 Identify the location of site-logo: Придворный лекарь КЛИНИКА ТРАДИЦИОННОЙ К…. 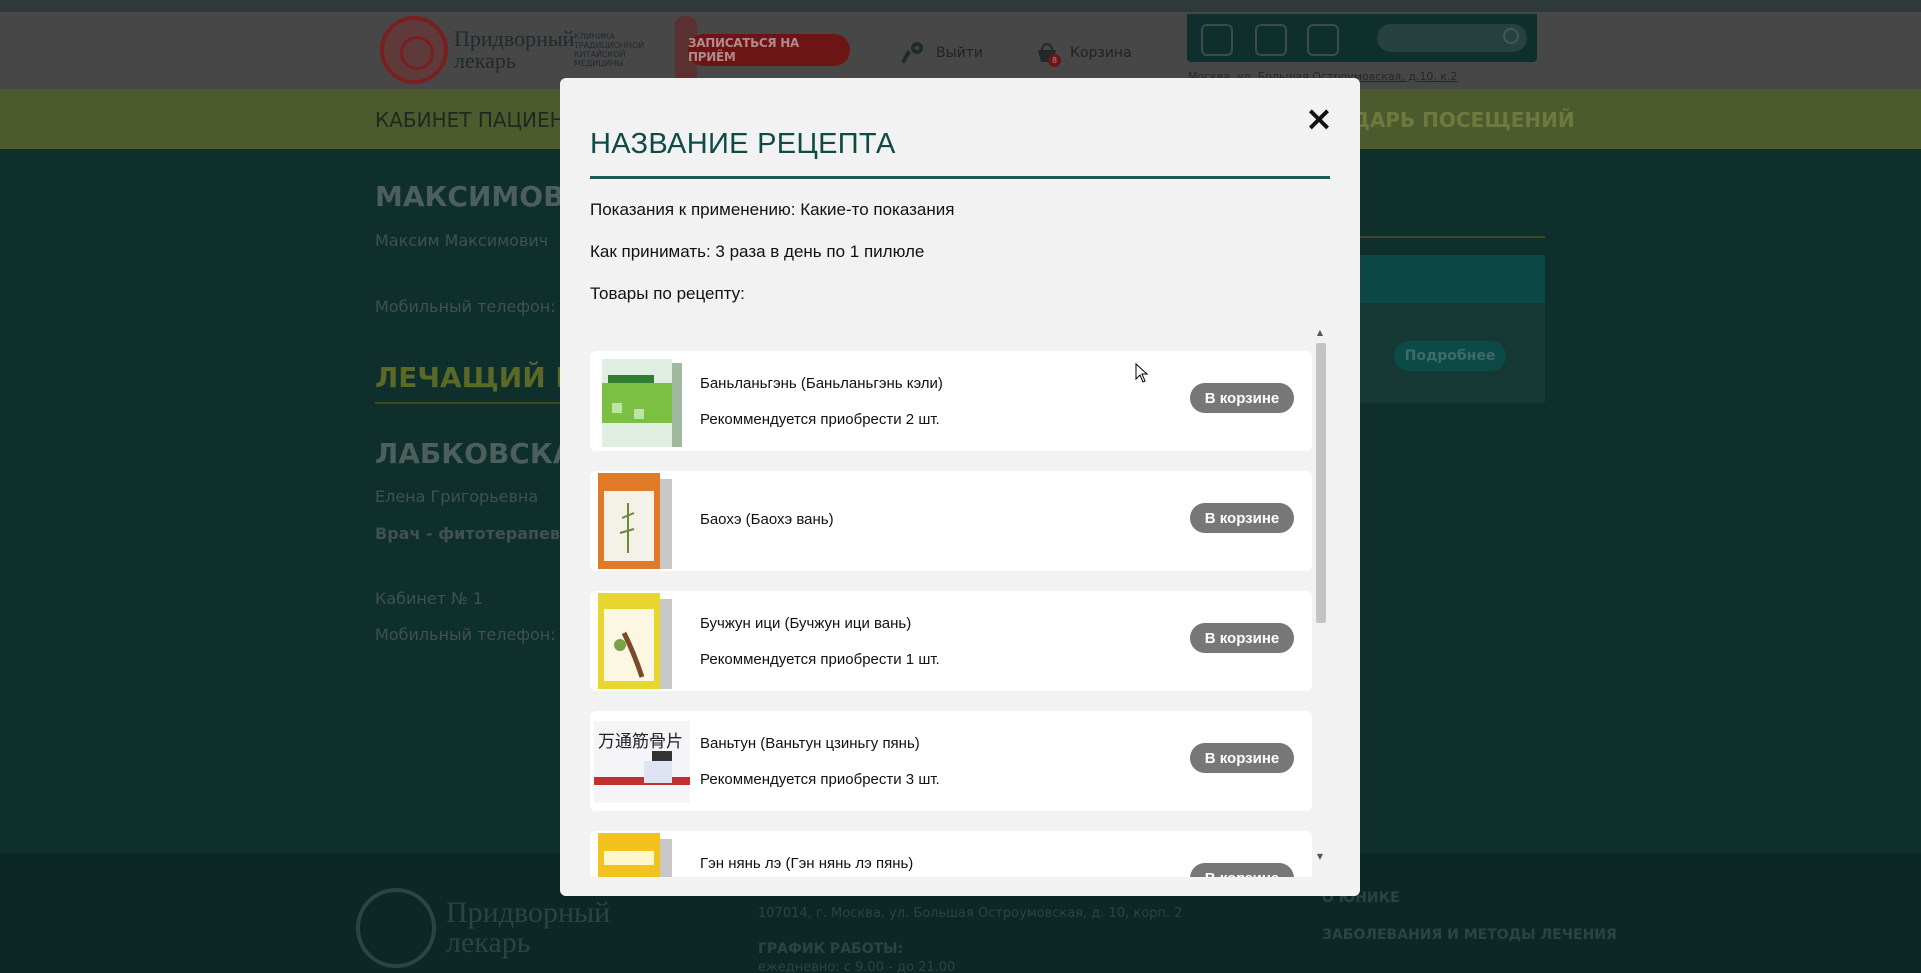
(512, 50).